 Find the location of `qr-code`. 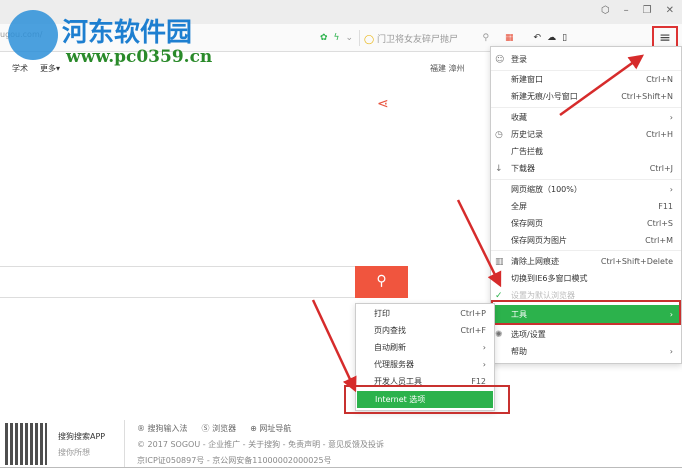

qr-code is located at coordinates (26, 444).